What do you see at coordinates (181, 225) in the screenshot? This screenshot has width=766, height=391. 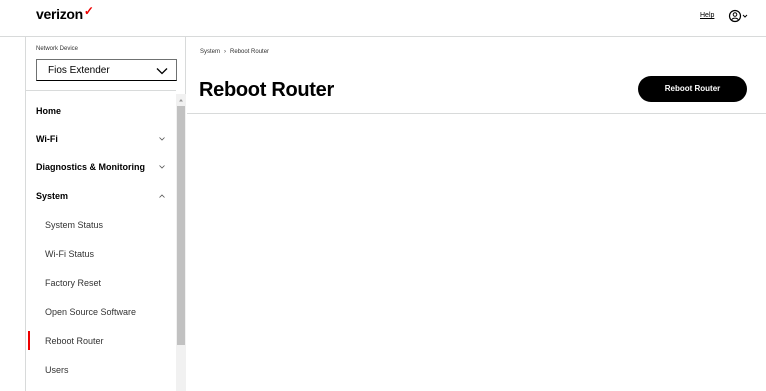 I see `scrollbar-thumb` at bounding box center [181, 225].